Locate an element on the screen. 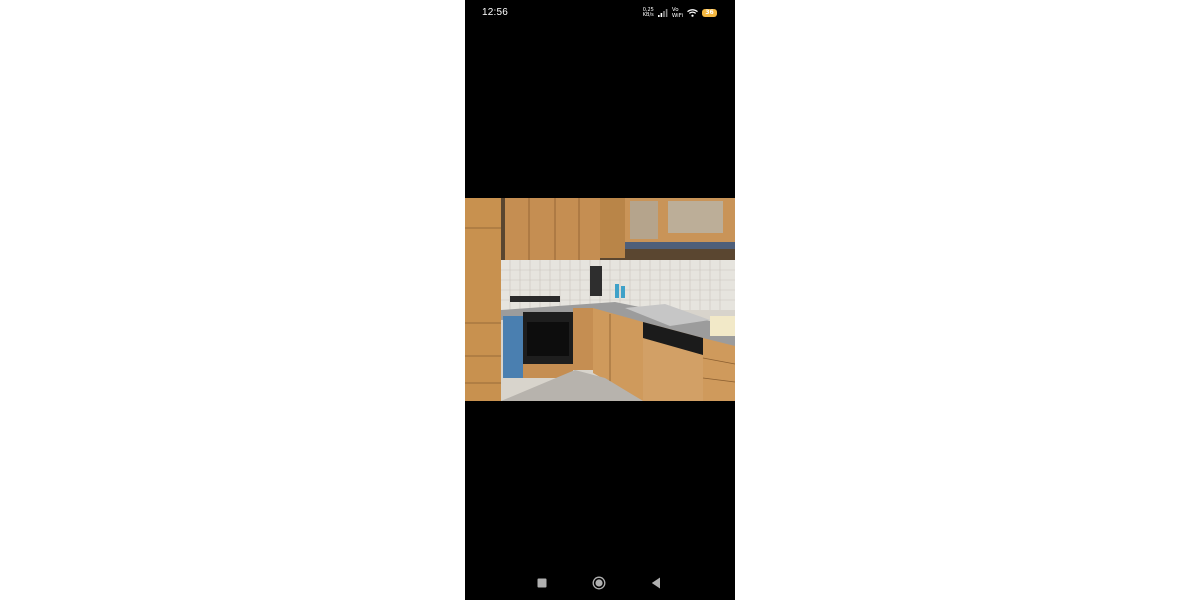 The height and width of the screenshot is (600, 1200). recents-square-icon is located at coordinates (542, 583).